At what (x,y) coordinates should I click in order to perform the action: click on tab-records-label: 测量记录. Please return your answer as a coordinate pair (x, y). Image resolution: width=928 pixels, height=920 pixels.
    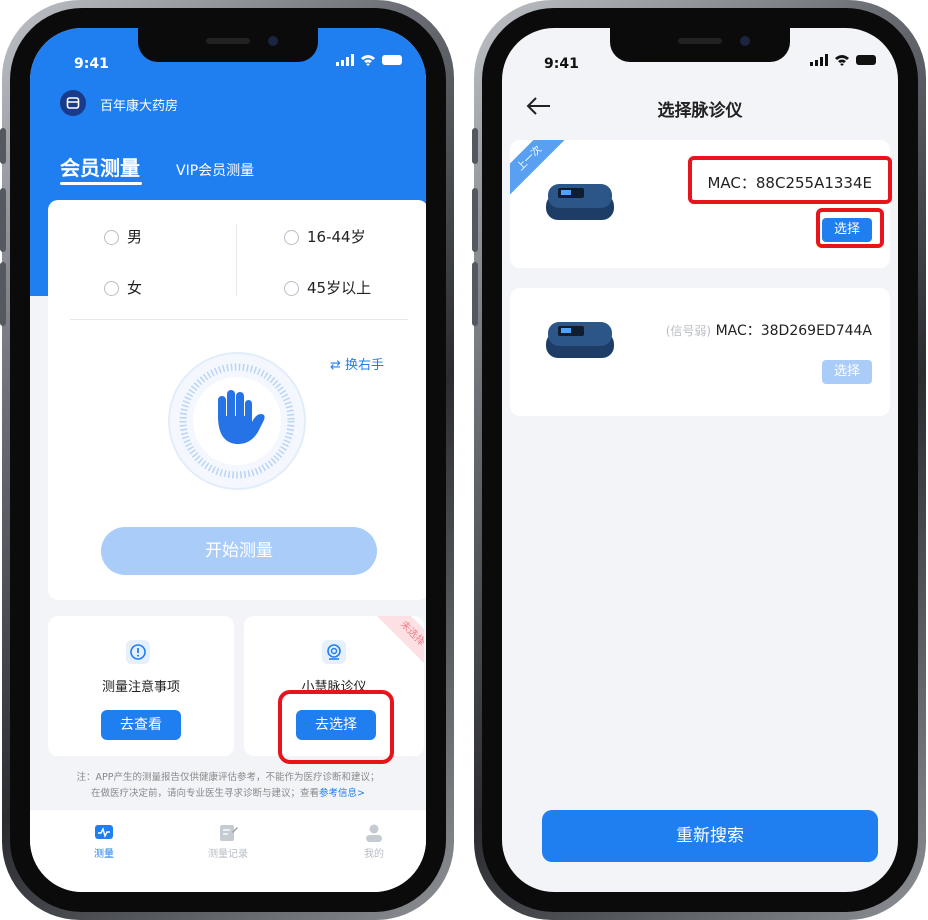
    Looking at the image, I should click on (228, 854).